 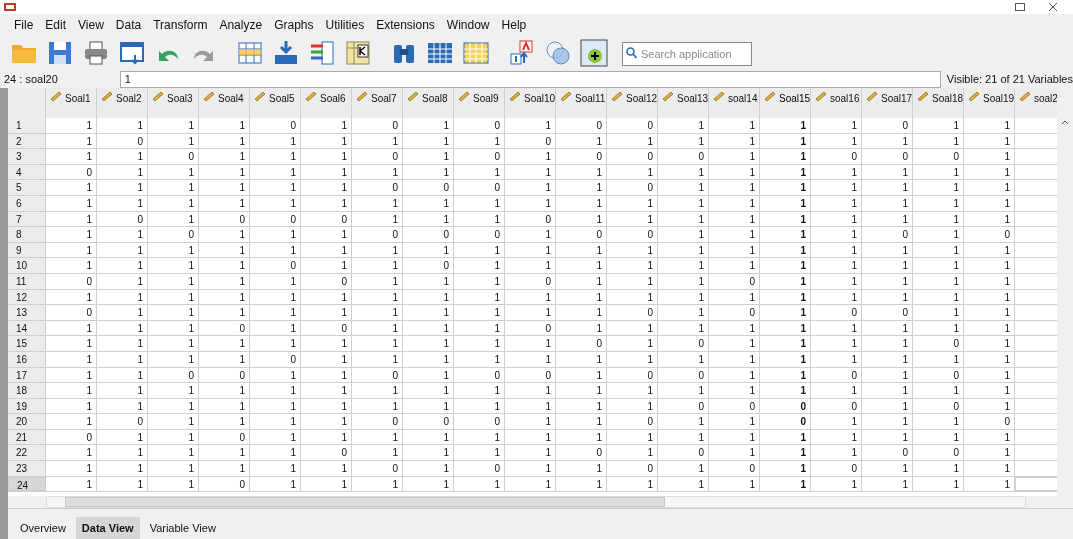 I want to click on menu-item: File, so click(x=24, y=25).